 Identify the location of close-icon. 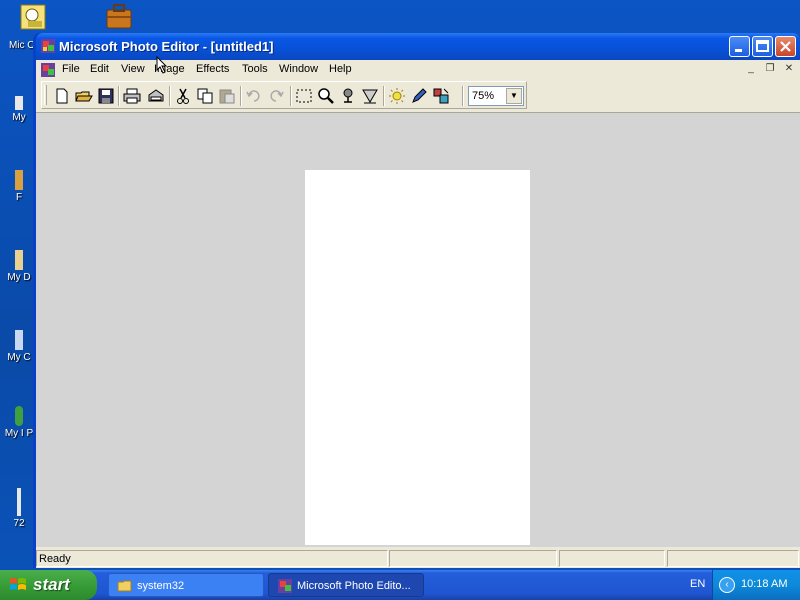
(785, 46).